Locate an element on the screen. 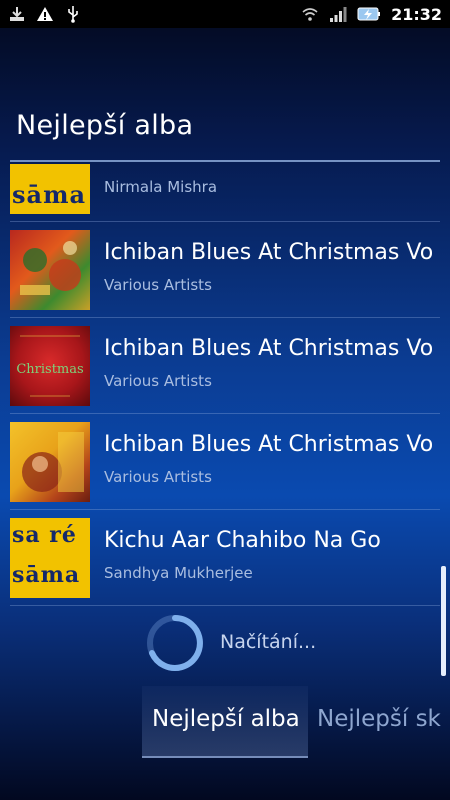 This screenshot has height=800, width=450. album-cover-text-bottom: sāma is located at coordinates (46, 575).